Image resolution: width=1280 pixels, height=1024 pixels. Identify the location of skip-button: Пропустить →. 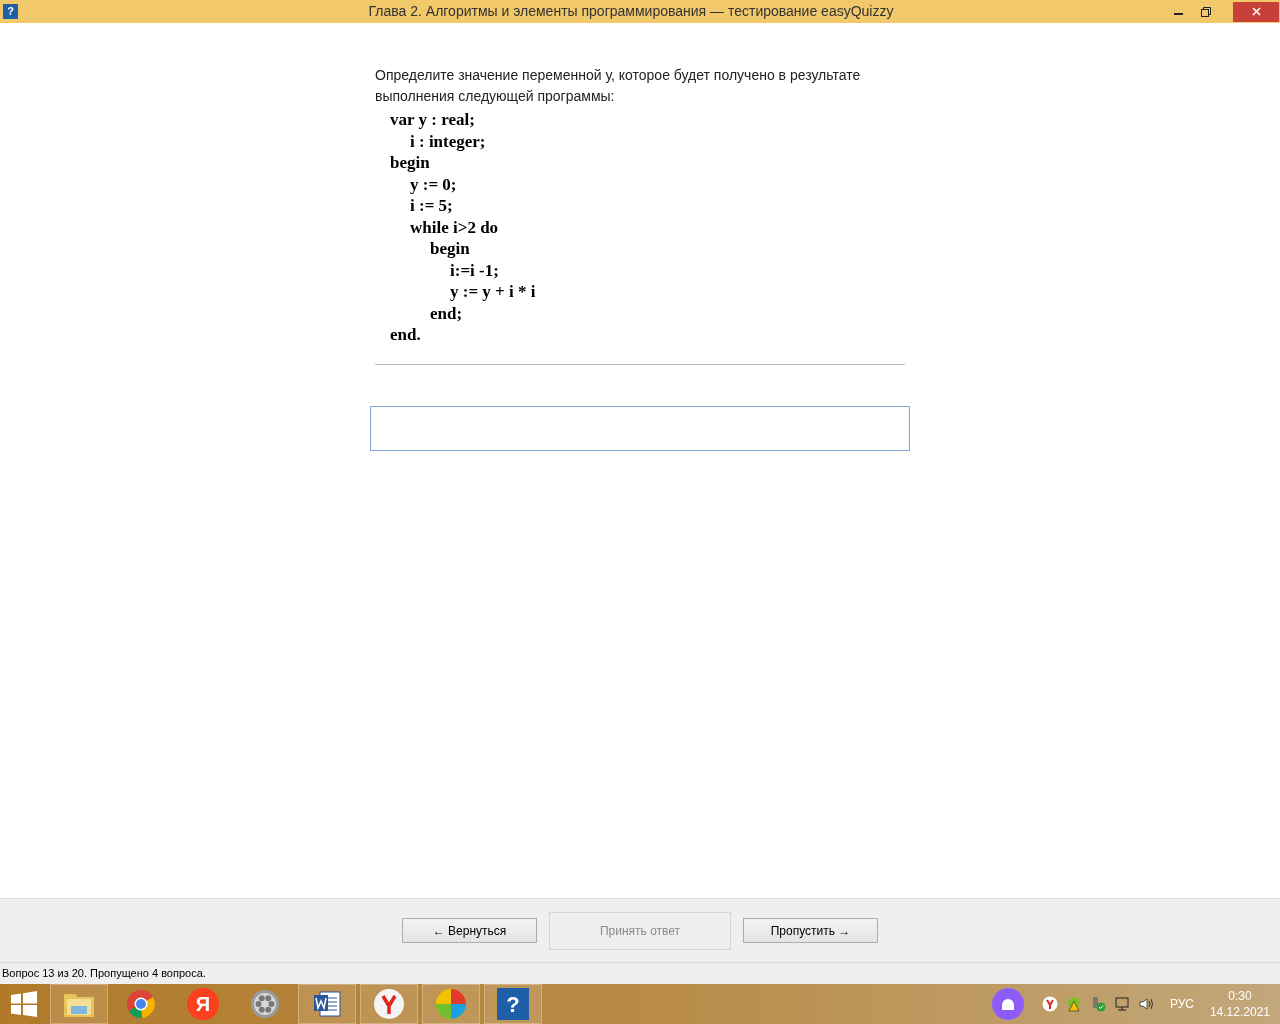
(810, 930).